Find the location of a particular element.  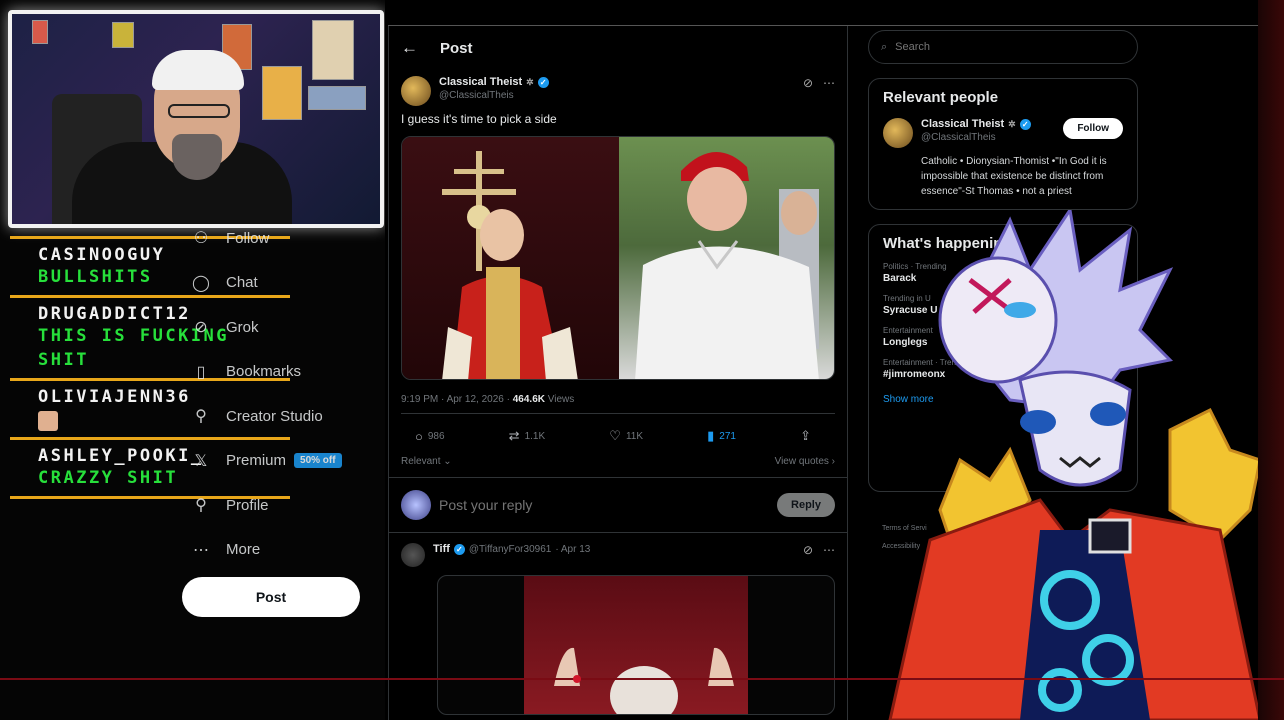

nav-item-bookmarks: ▯ Bookmarks is located at coordinates (285, 372).